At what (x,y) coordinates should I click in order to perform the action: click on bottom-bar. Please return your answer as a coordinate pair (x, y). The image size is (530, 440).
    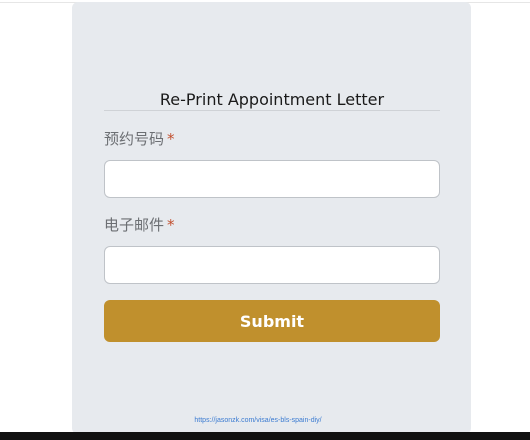
    Looking at the image, I should click on (265, 436).